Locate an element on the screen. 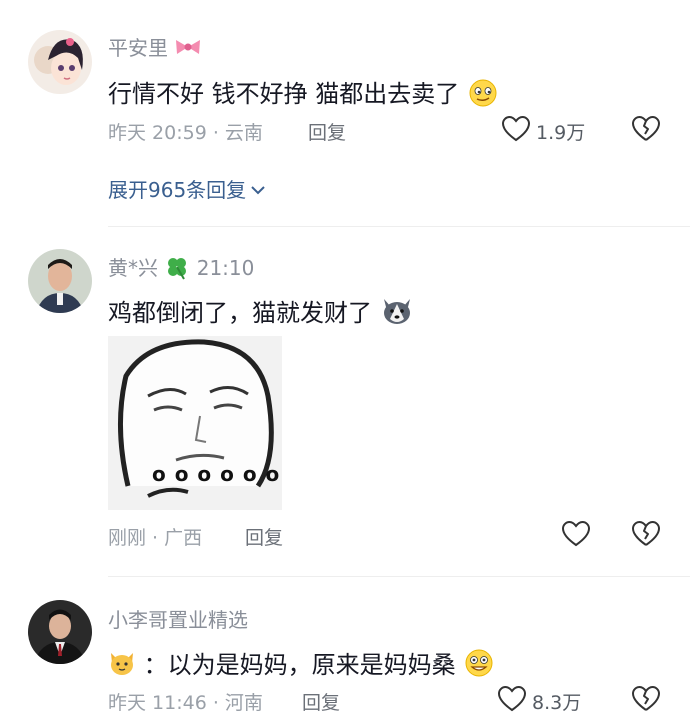  meme-dots: o o o o o o is located at coordinates (216, 474).